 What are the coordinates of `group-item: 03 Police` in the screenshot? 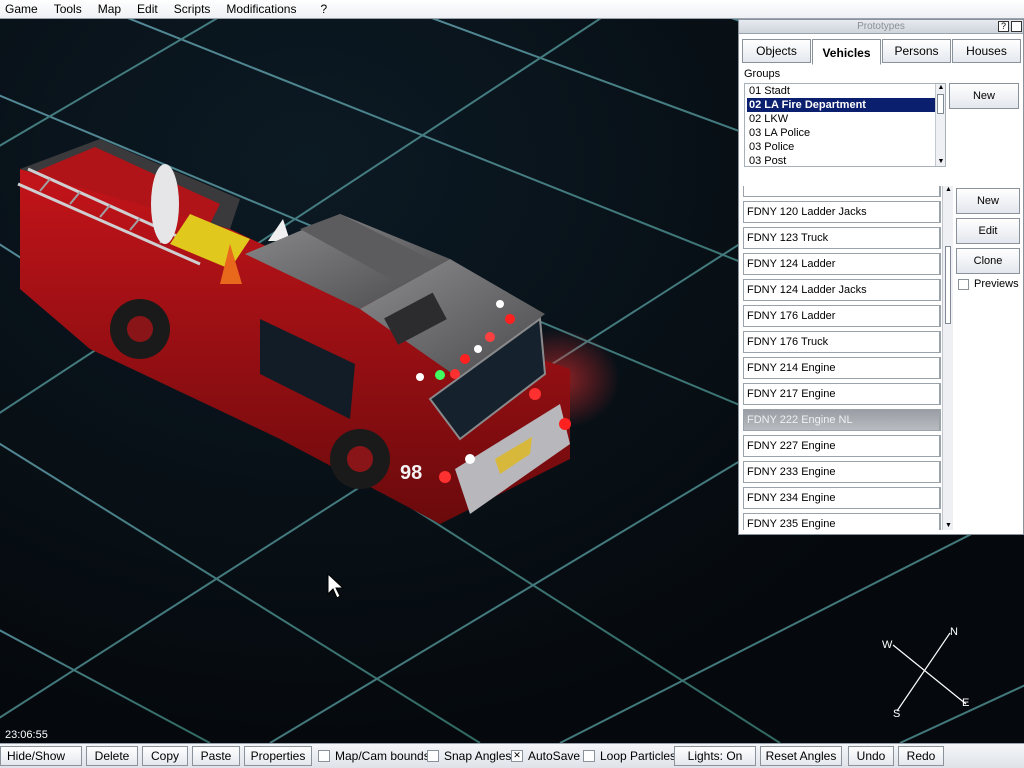 It's located at (845, 147).